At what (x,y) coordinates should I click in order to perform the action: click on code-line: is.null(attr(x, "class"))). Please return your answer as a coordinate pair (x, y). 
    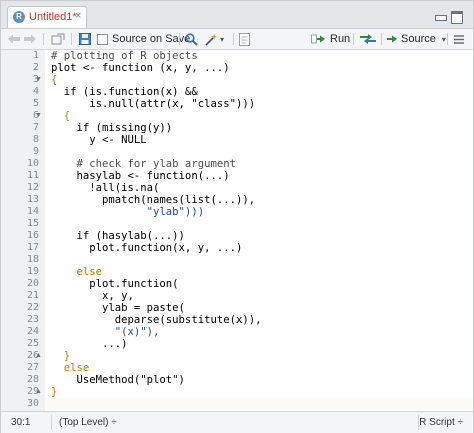
    Looking at the image, I should click on (153, 104).